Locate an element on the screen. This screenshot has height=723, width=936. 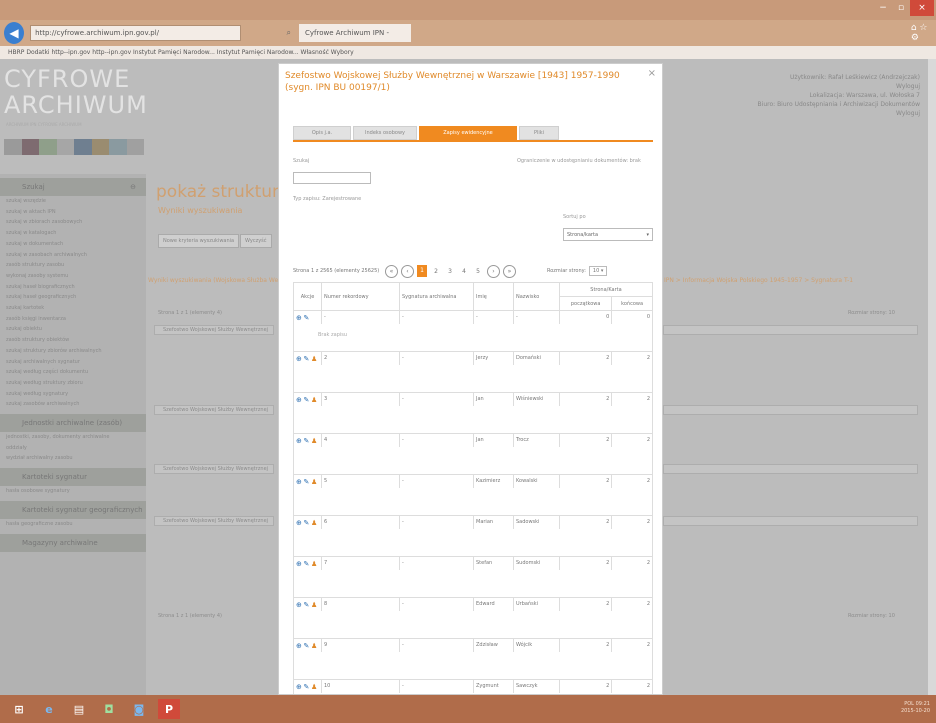
browser-icon: e is located at coordinates (49, 709).